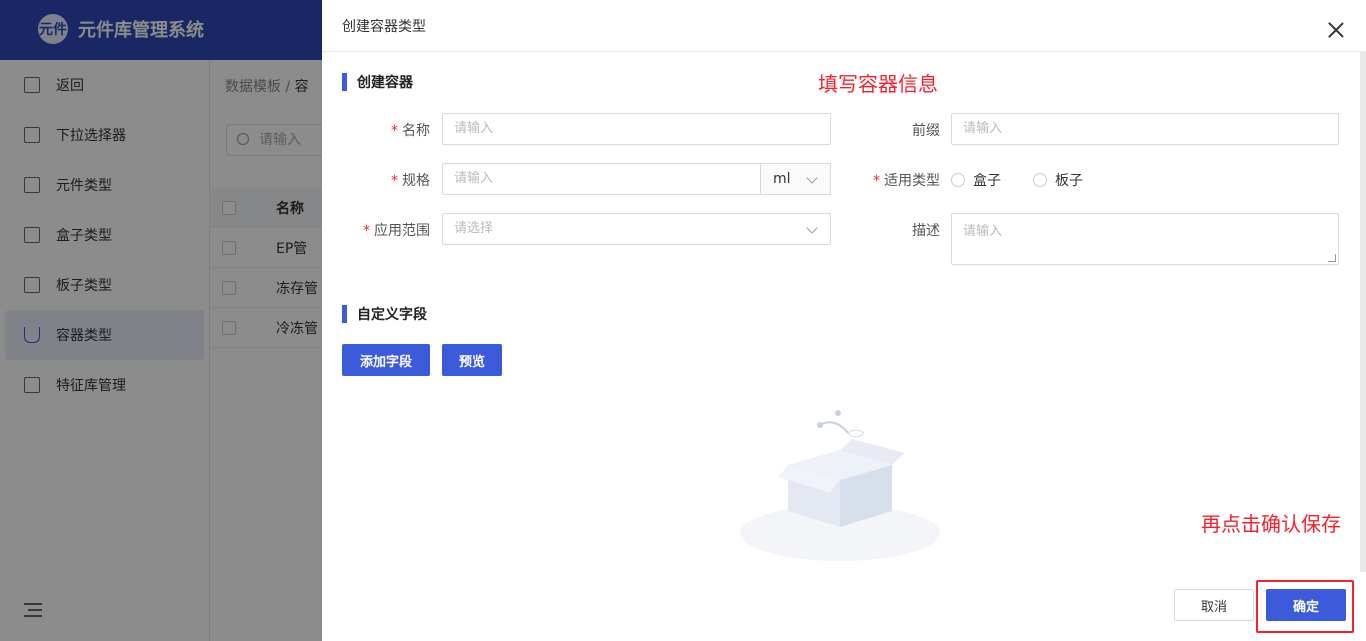  I want to click on preview-button: 预览, so click(472, 360).